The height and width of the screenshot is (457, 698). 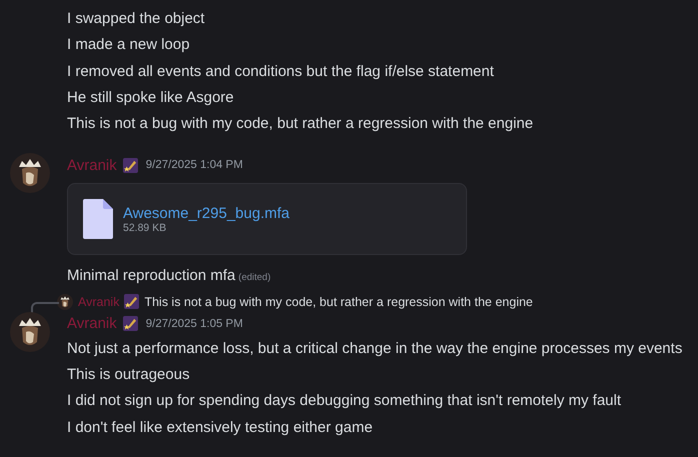 What do you see at coordinates (145, 228) in the screenshot?
I see `file-size: 52.89 KB` at bounding box center [145, 228].